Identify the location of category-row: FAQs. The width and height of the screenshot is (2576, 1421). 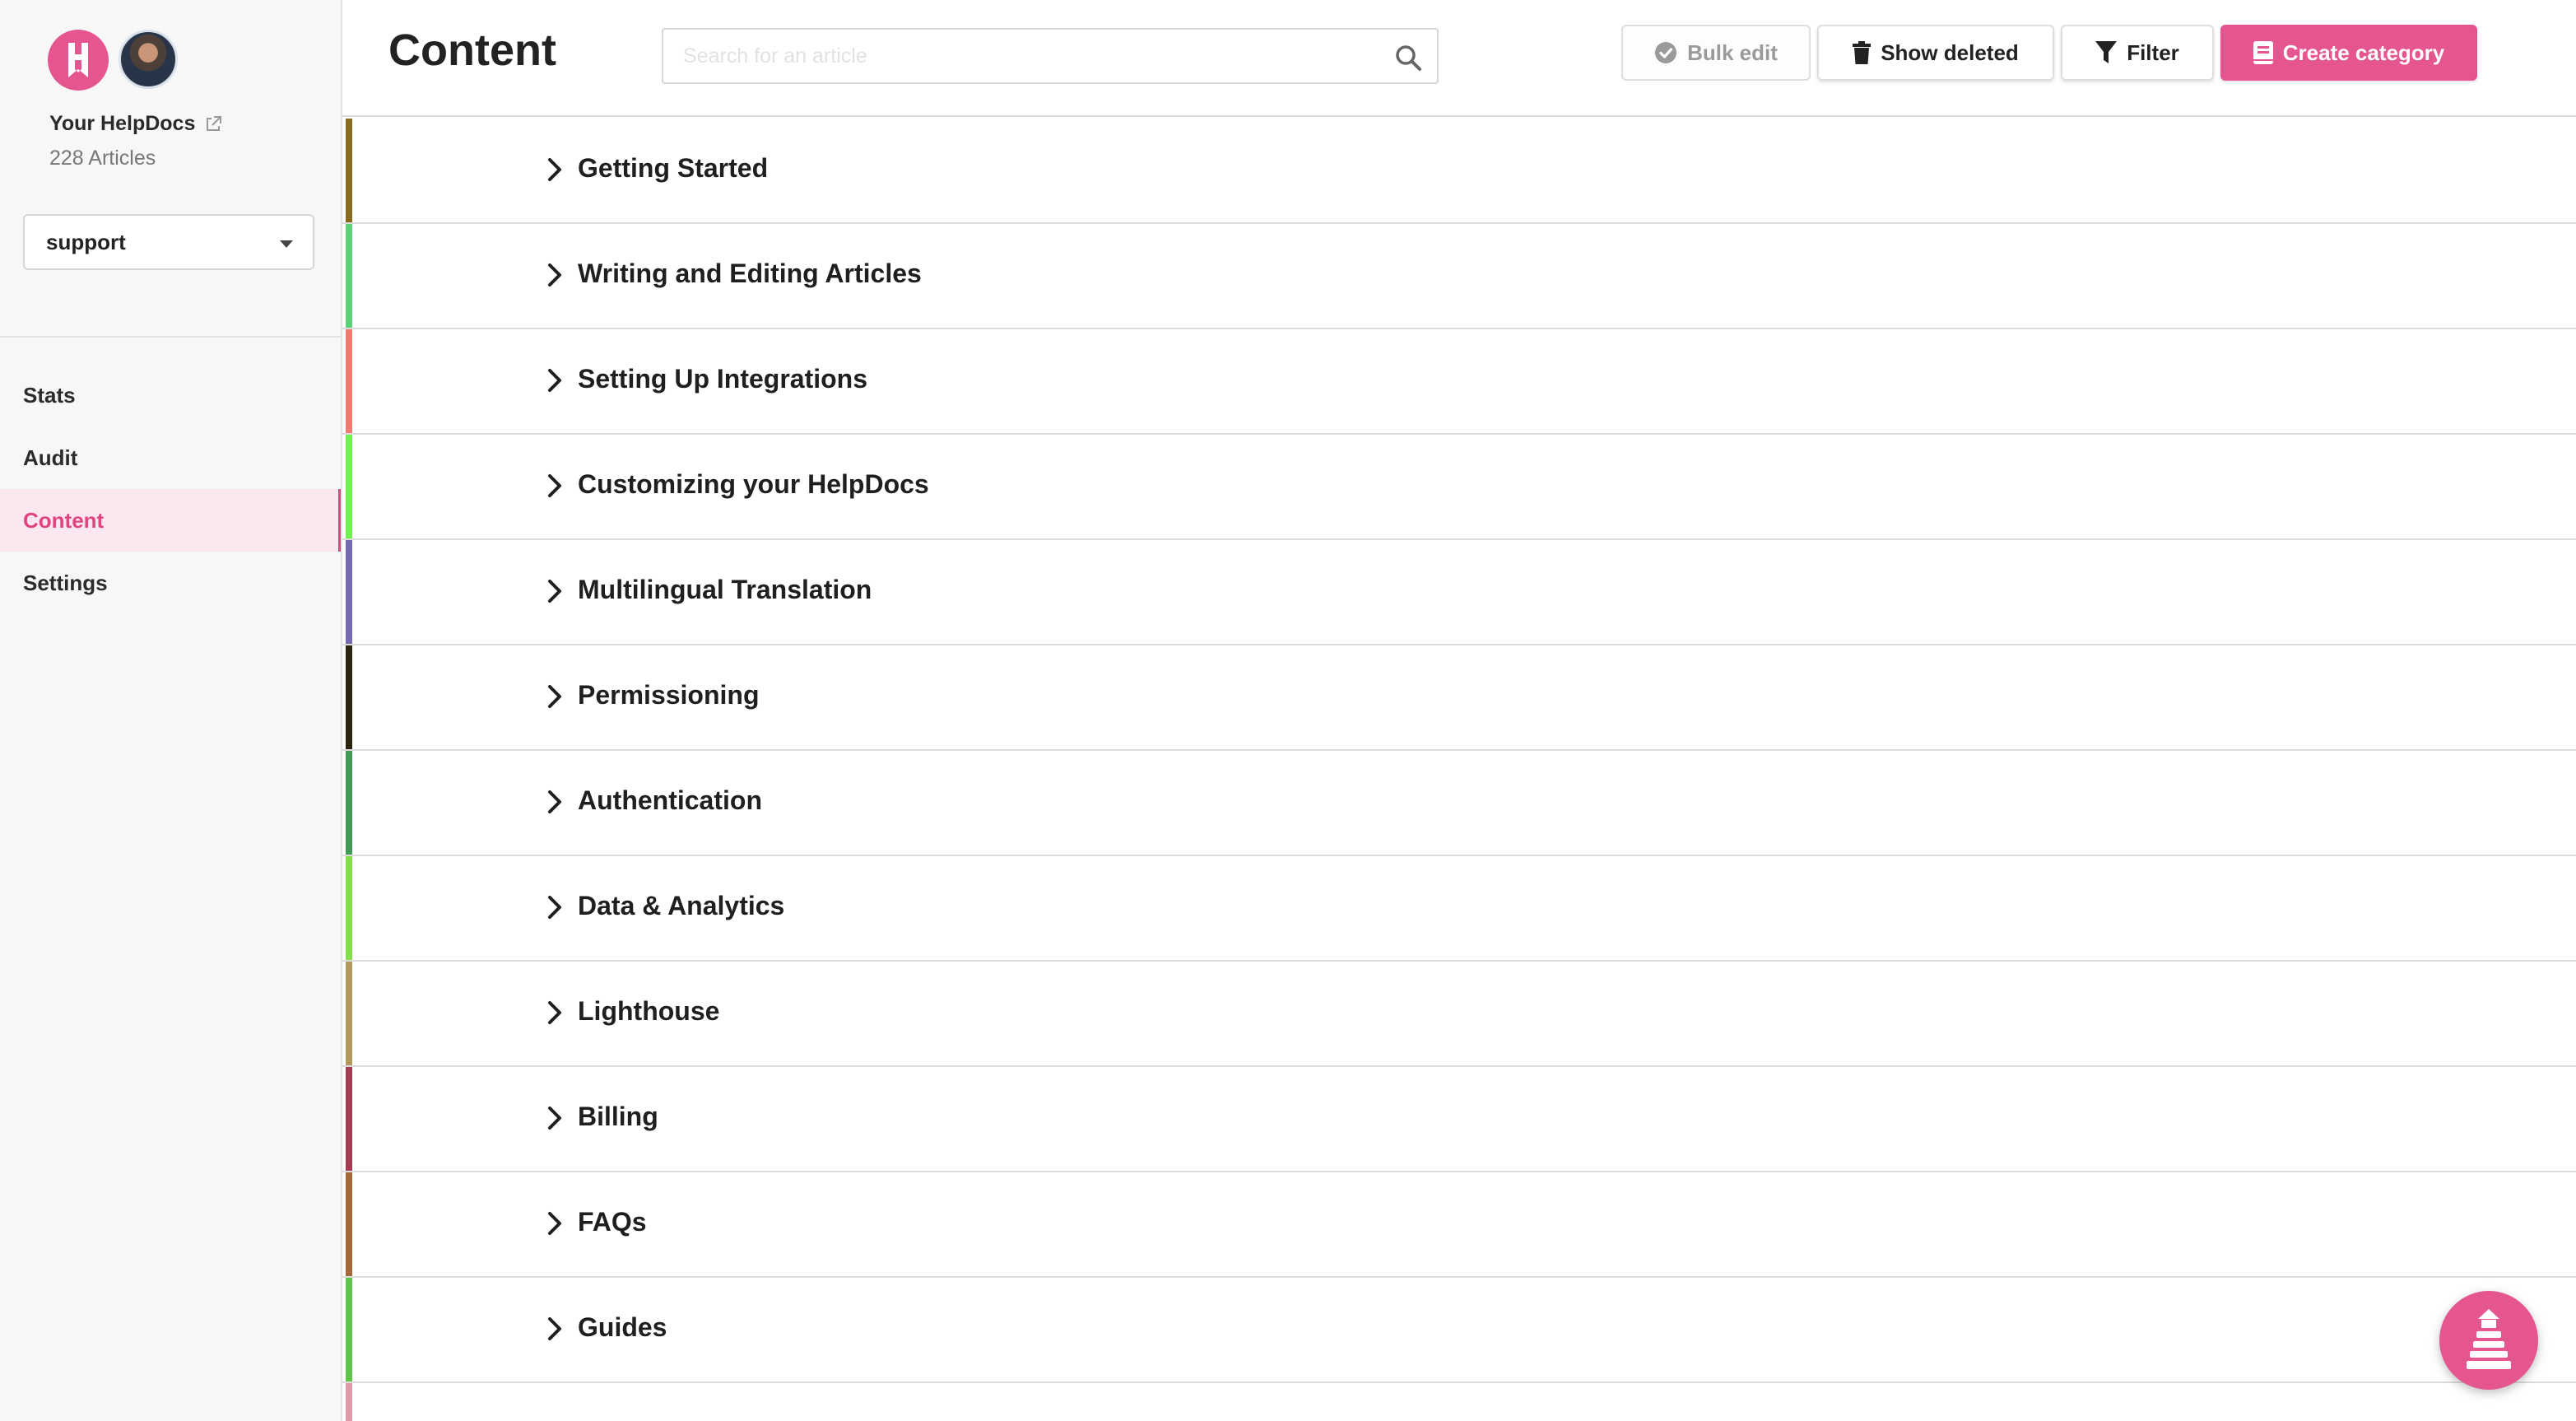
(1459, 1225).